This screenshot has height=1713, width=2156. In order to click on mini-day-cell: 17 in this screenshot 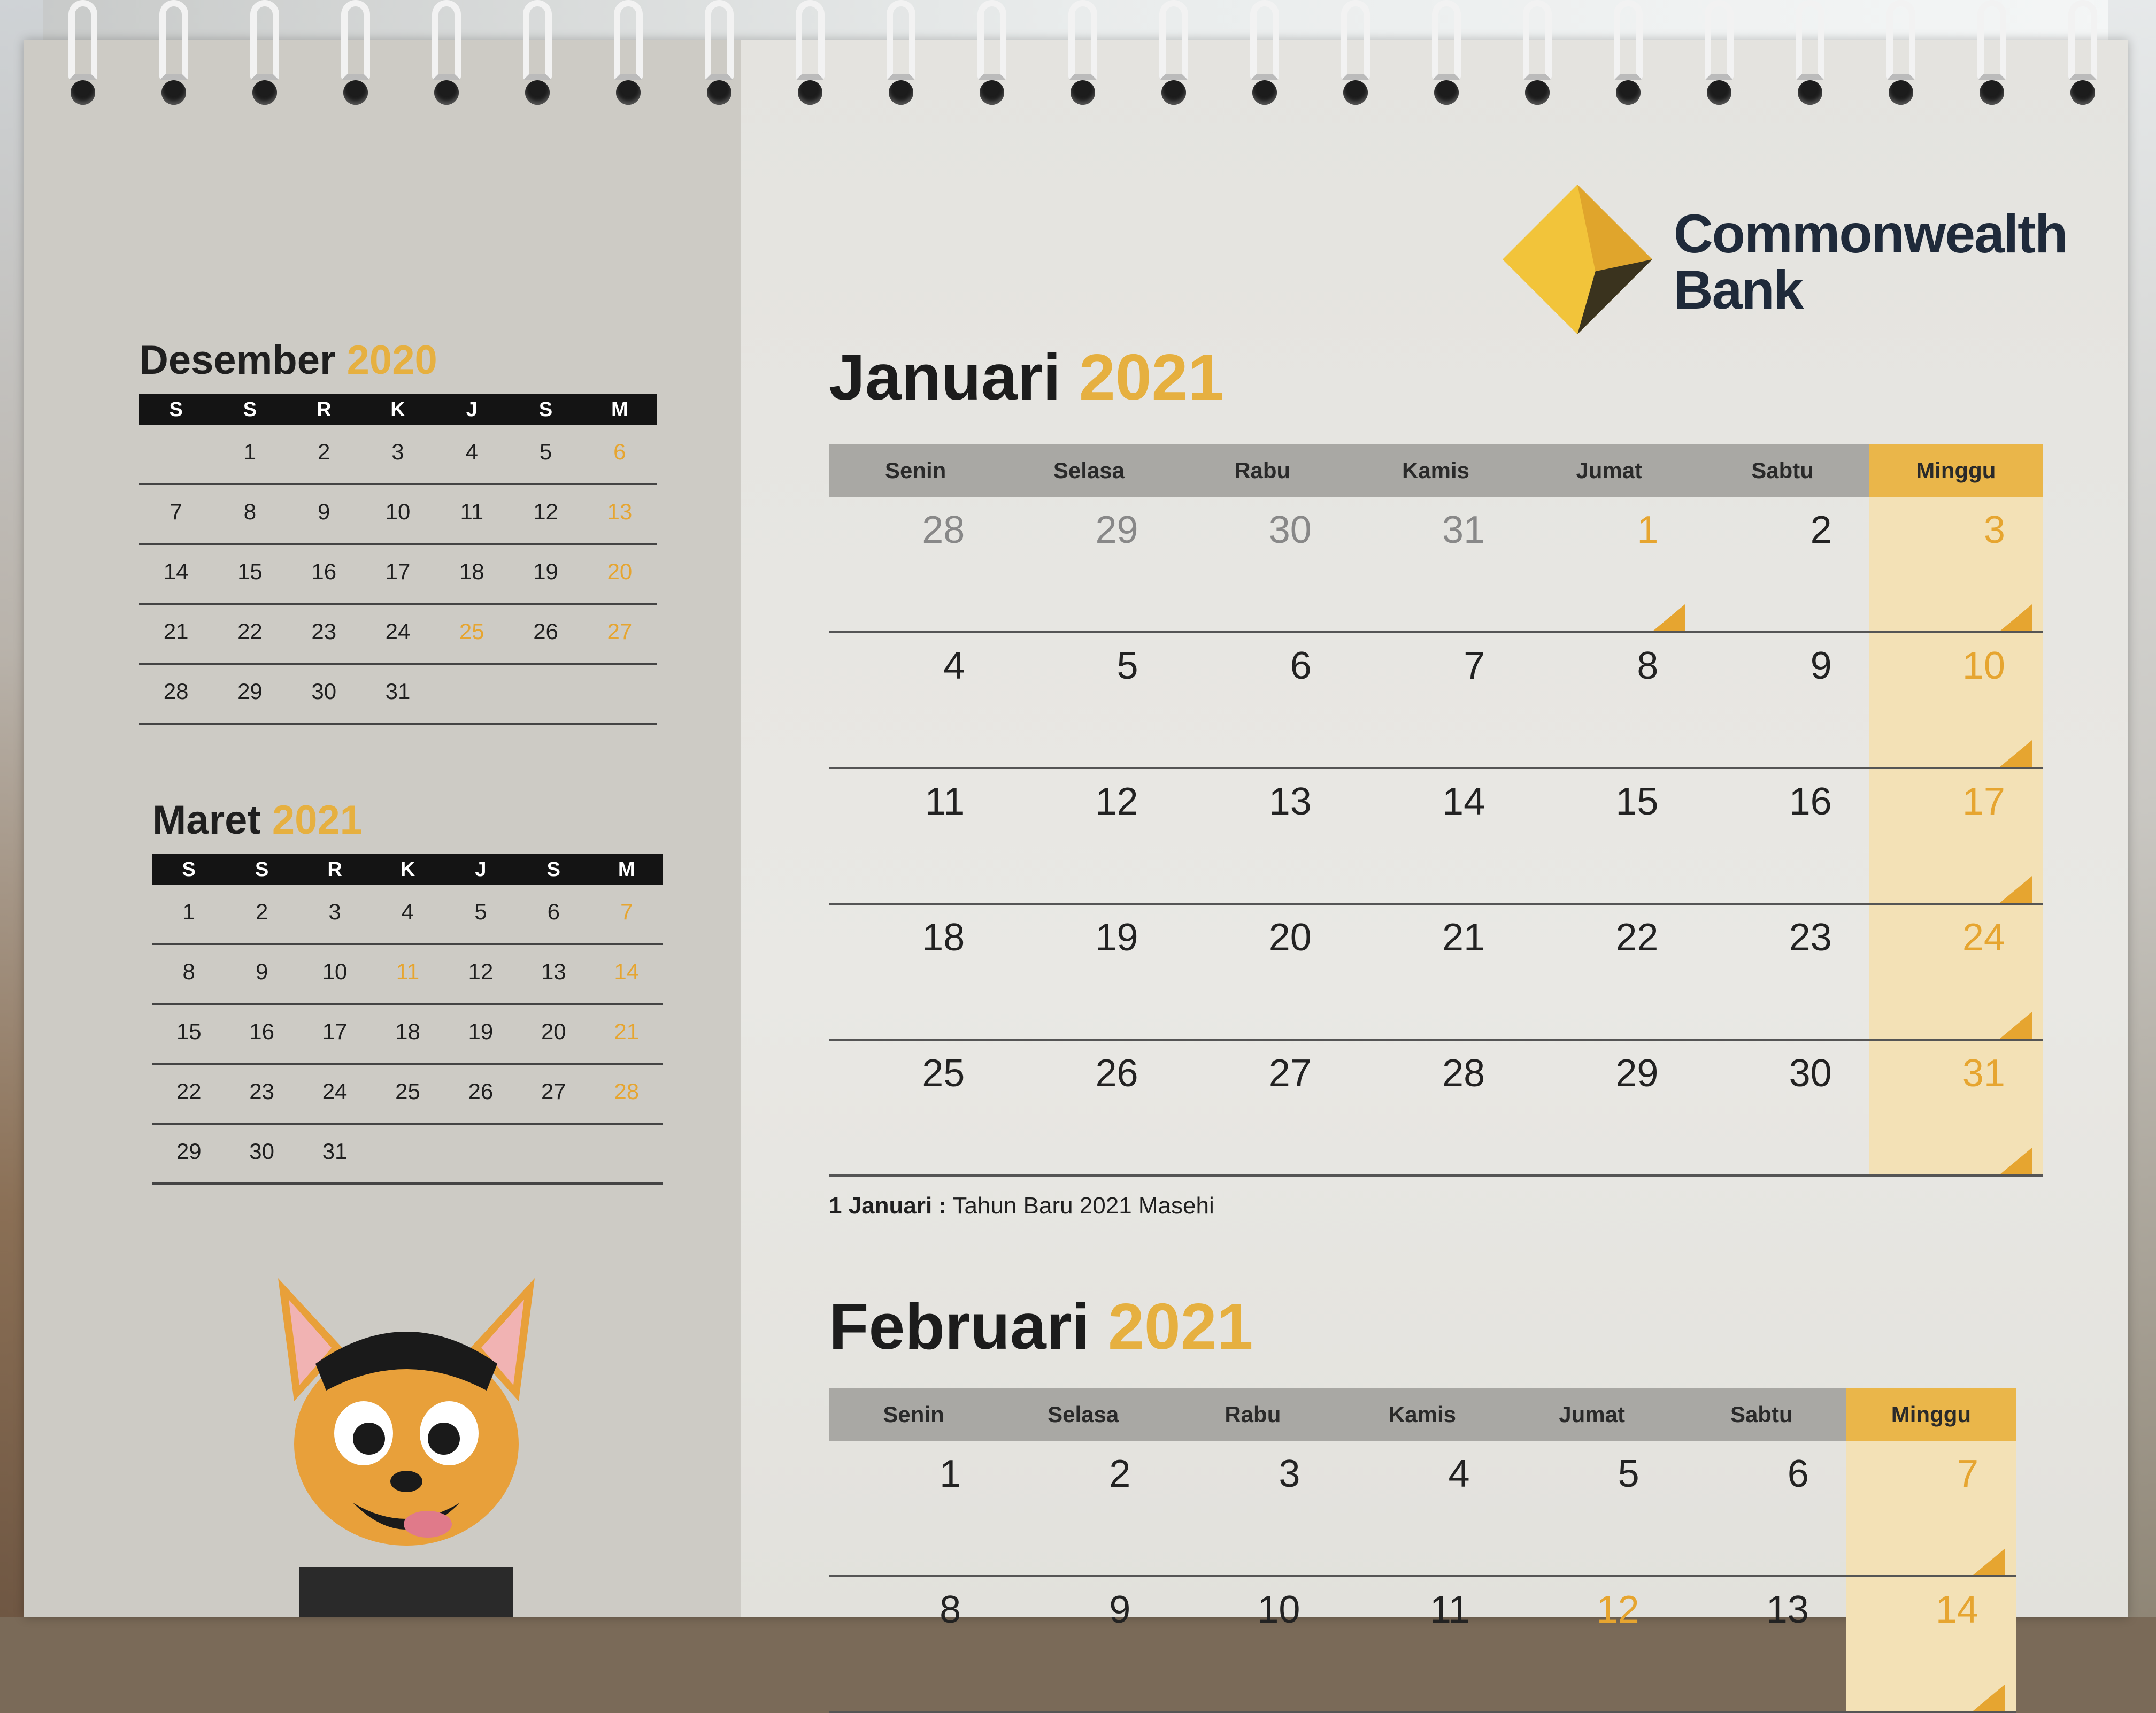, I will do `click(335, 1031)`.